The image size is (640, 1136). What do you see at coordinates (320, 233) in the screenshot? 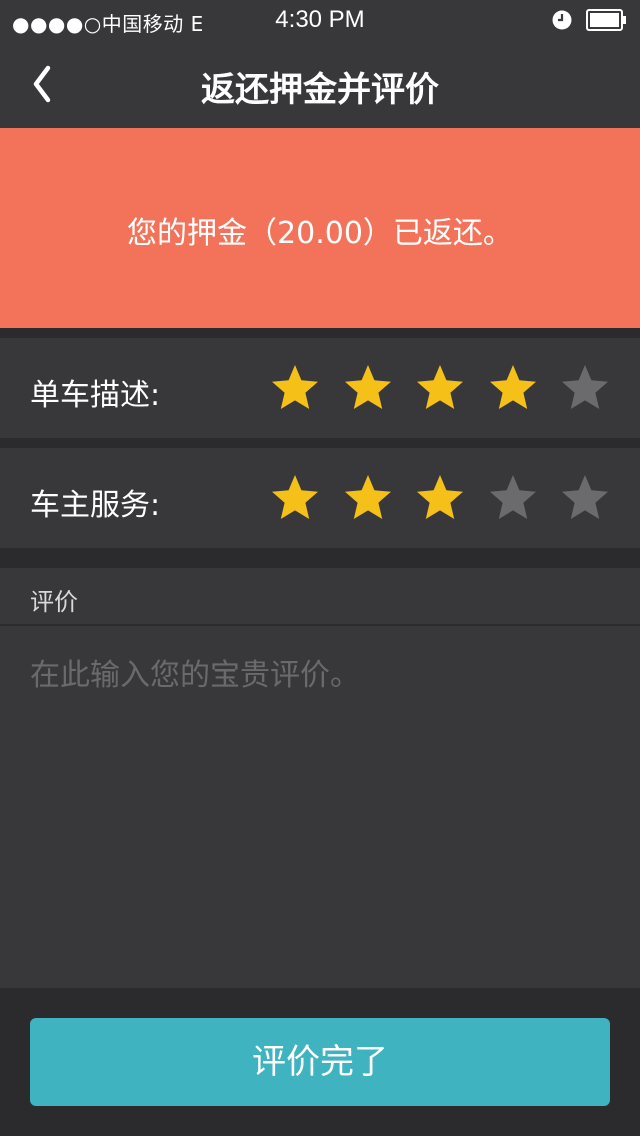
I see `deposit-returned-message: 您的押金（20.00）已返还。` at bounding box center [320, 233].